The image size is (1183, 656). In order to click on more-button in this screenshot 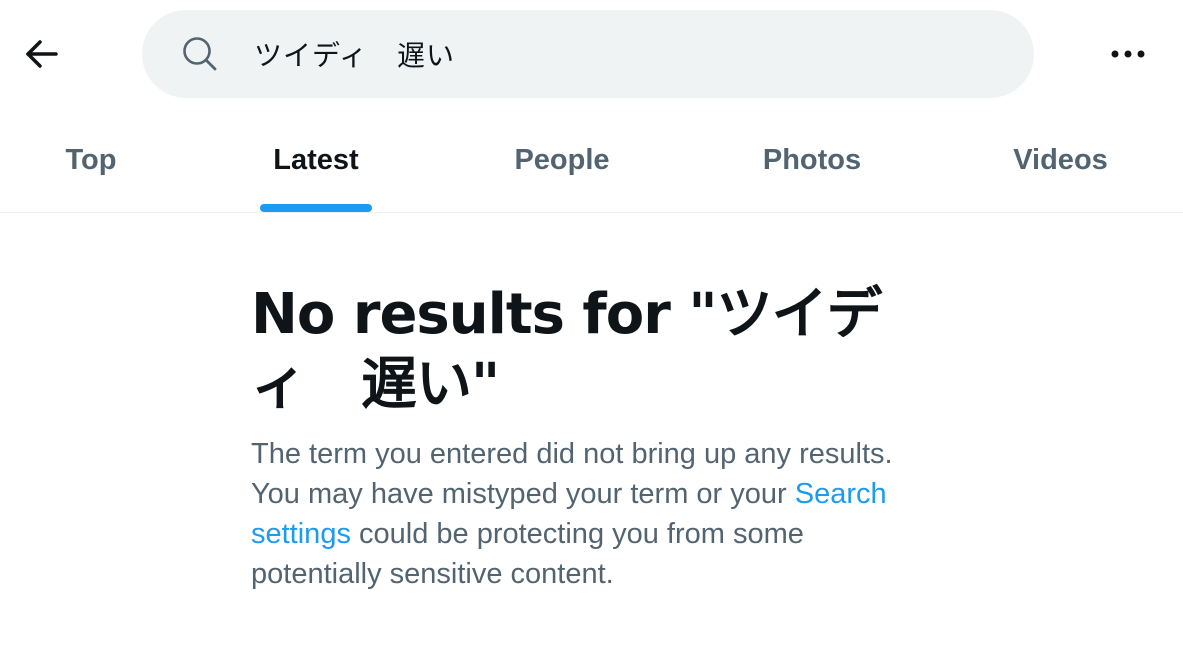, I will do `click(1128, 54)`.